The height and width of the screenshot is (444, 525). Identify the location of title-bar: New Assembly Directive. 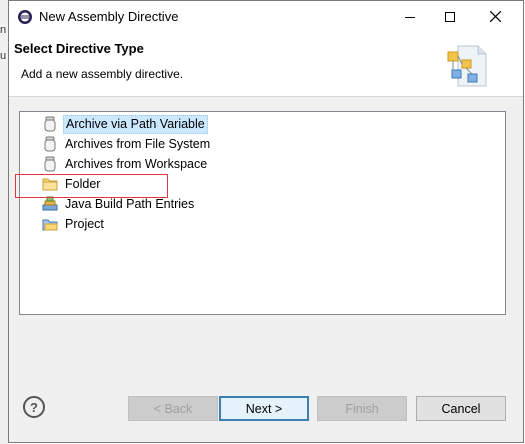
(266, 16).